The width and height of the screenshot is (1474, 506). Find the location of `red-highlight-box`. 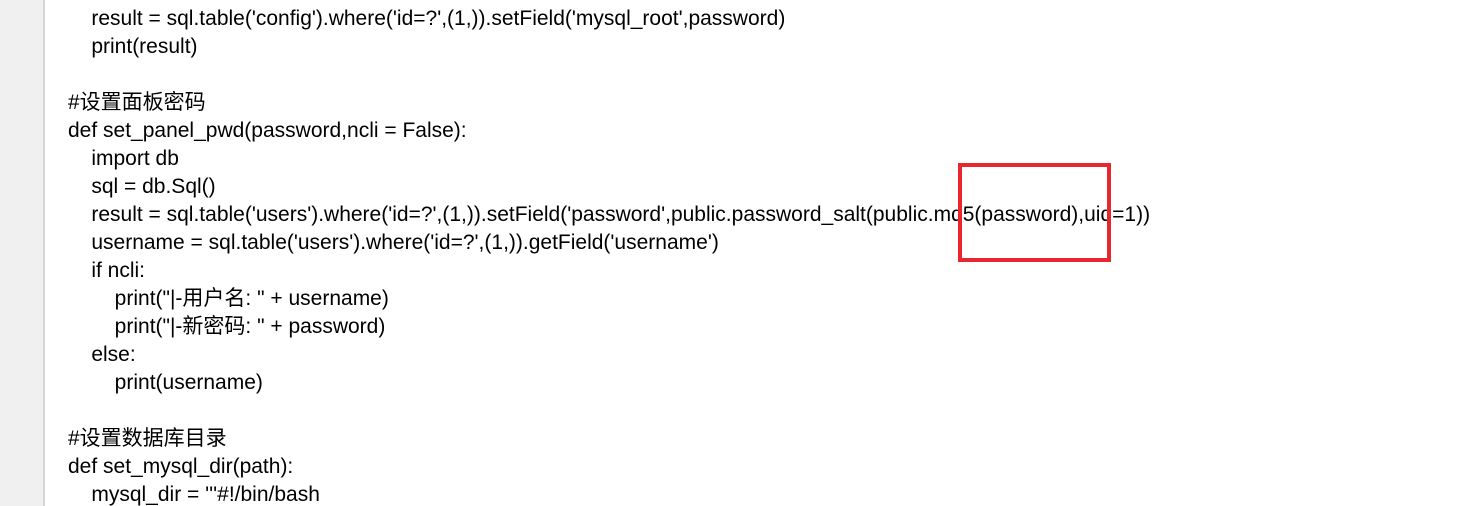

red-highlight-box is located at coordinates (1034, 212).